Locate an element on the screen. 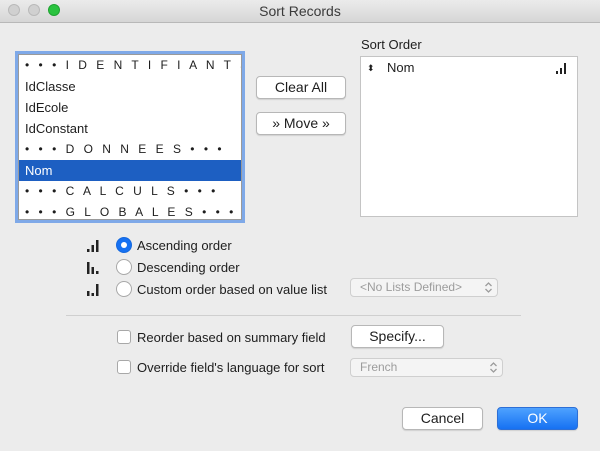 This screenshot has width=600, height=451. field-list-item: IdClasse is located at coordinates (130, 86).